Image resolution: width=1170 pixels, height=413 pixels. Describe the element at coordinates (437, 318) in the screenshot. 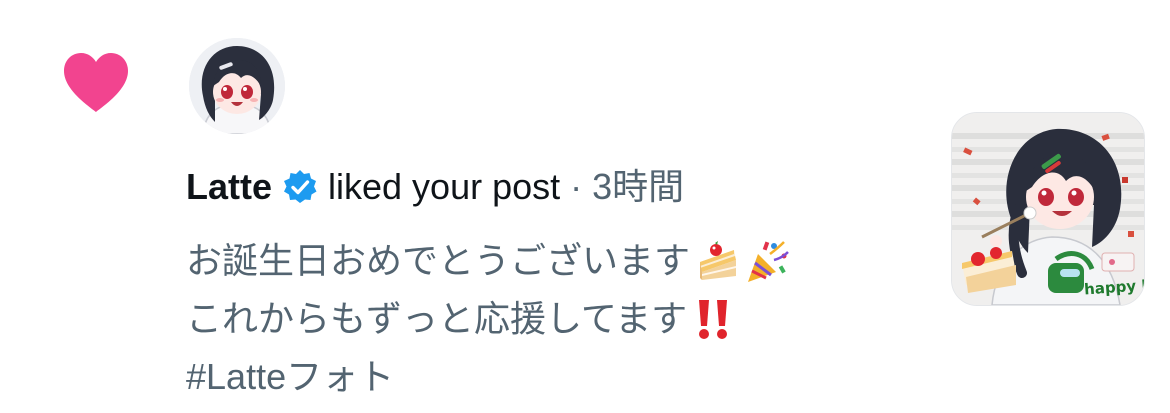

I see `post-line-2-text: これからもずっと応援してます` at that location.